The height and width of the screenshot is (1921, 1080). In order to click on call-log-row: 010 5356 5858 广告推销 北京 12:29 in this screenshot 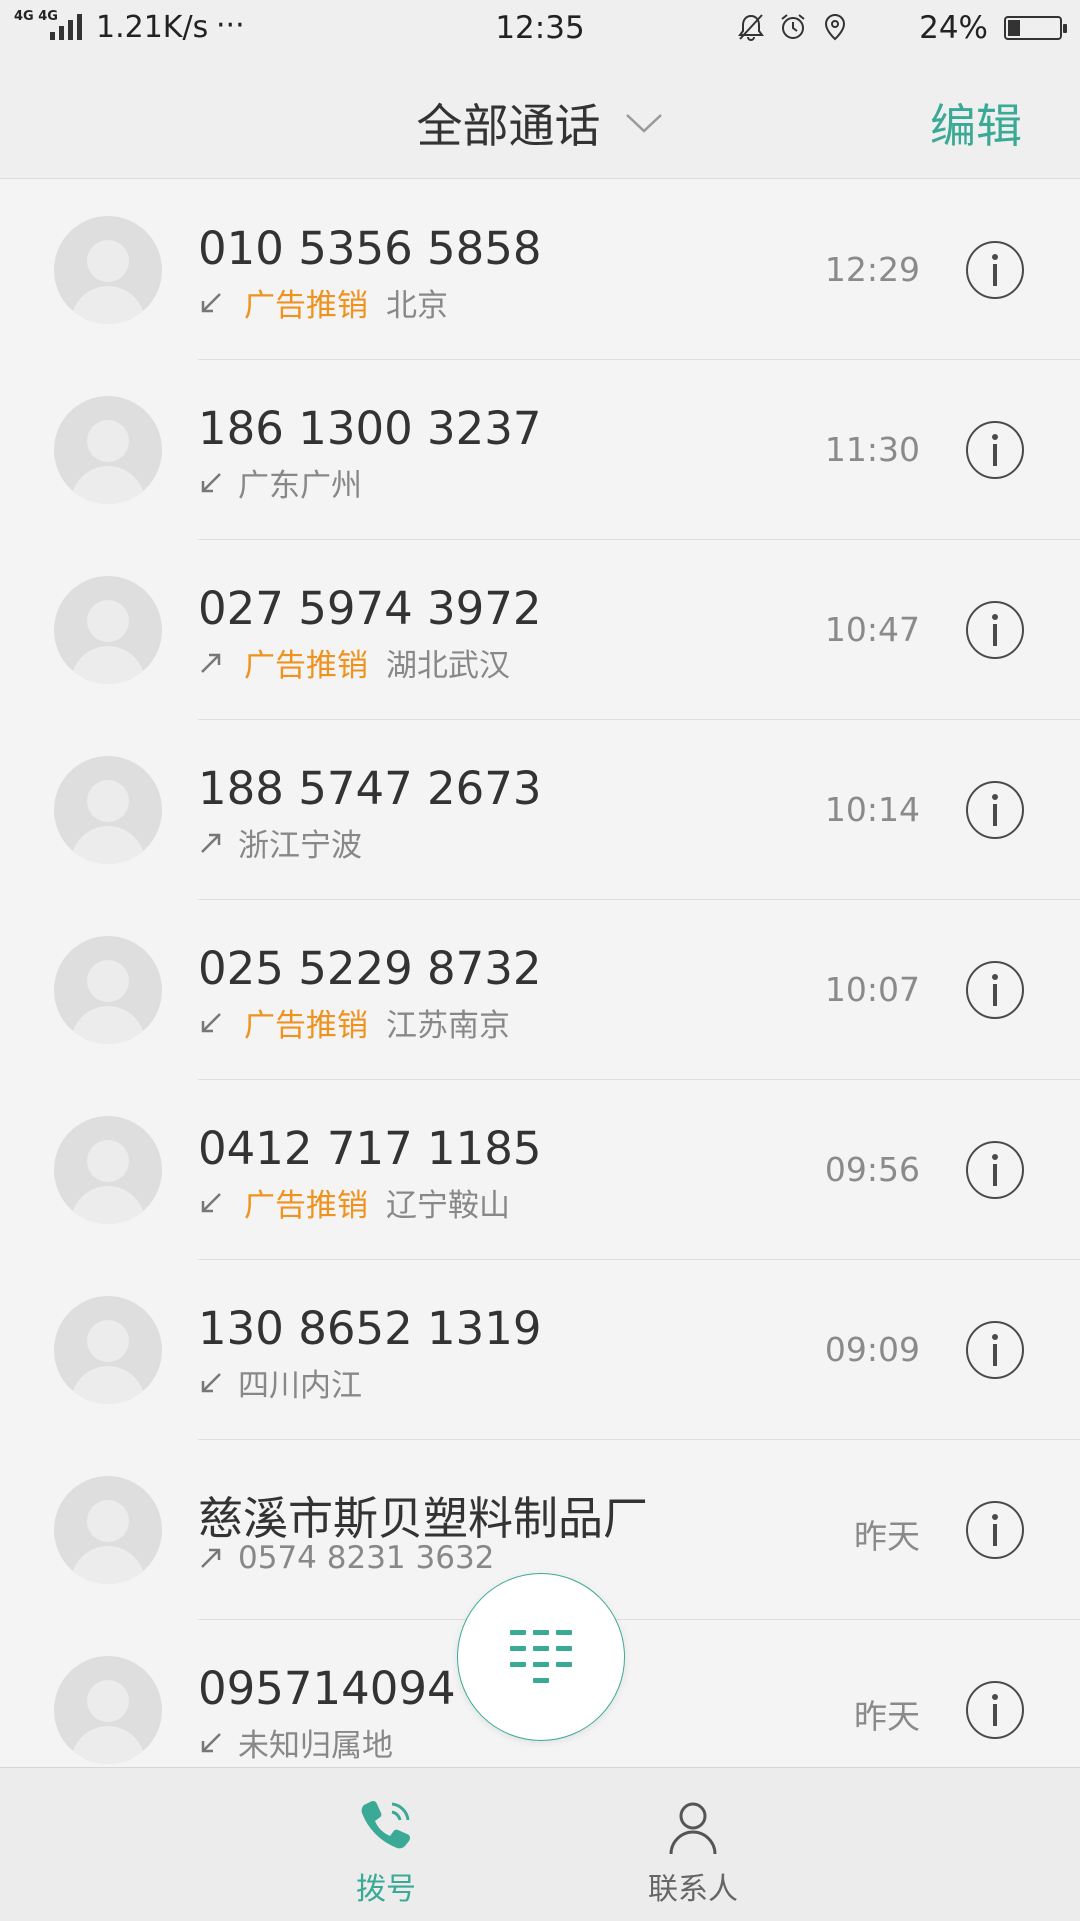, I will do `click(540, 270)`.